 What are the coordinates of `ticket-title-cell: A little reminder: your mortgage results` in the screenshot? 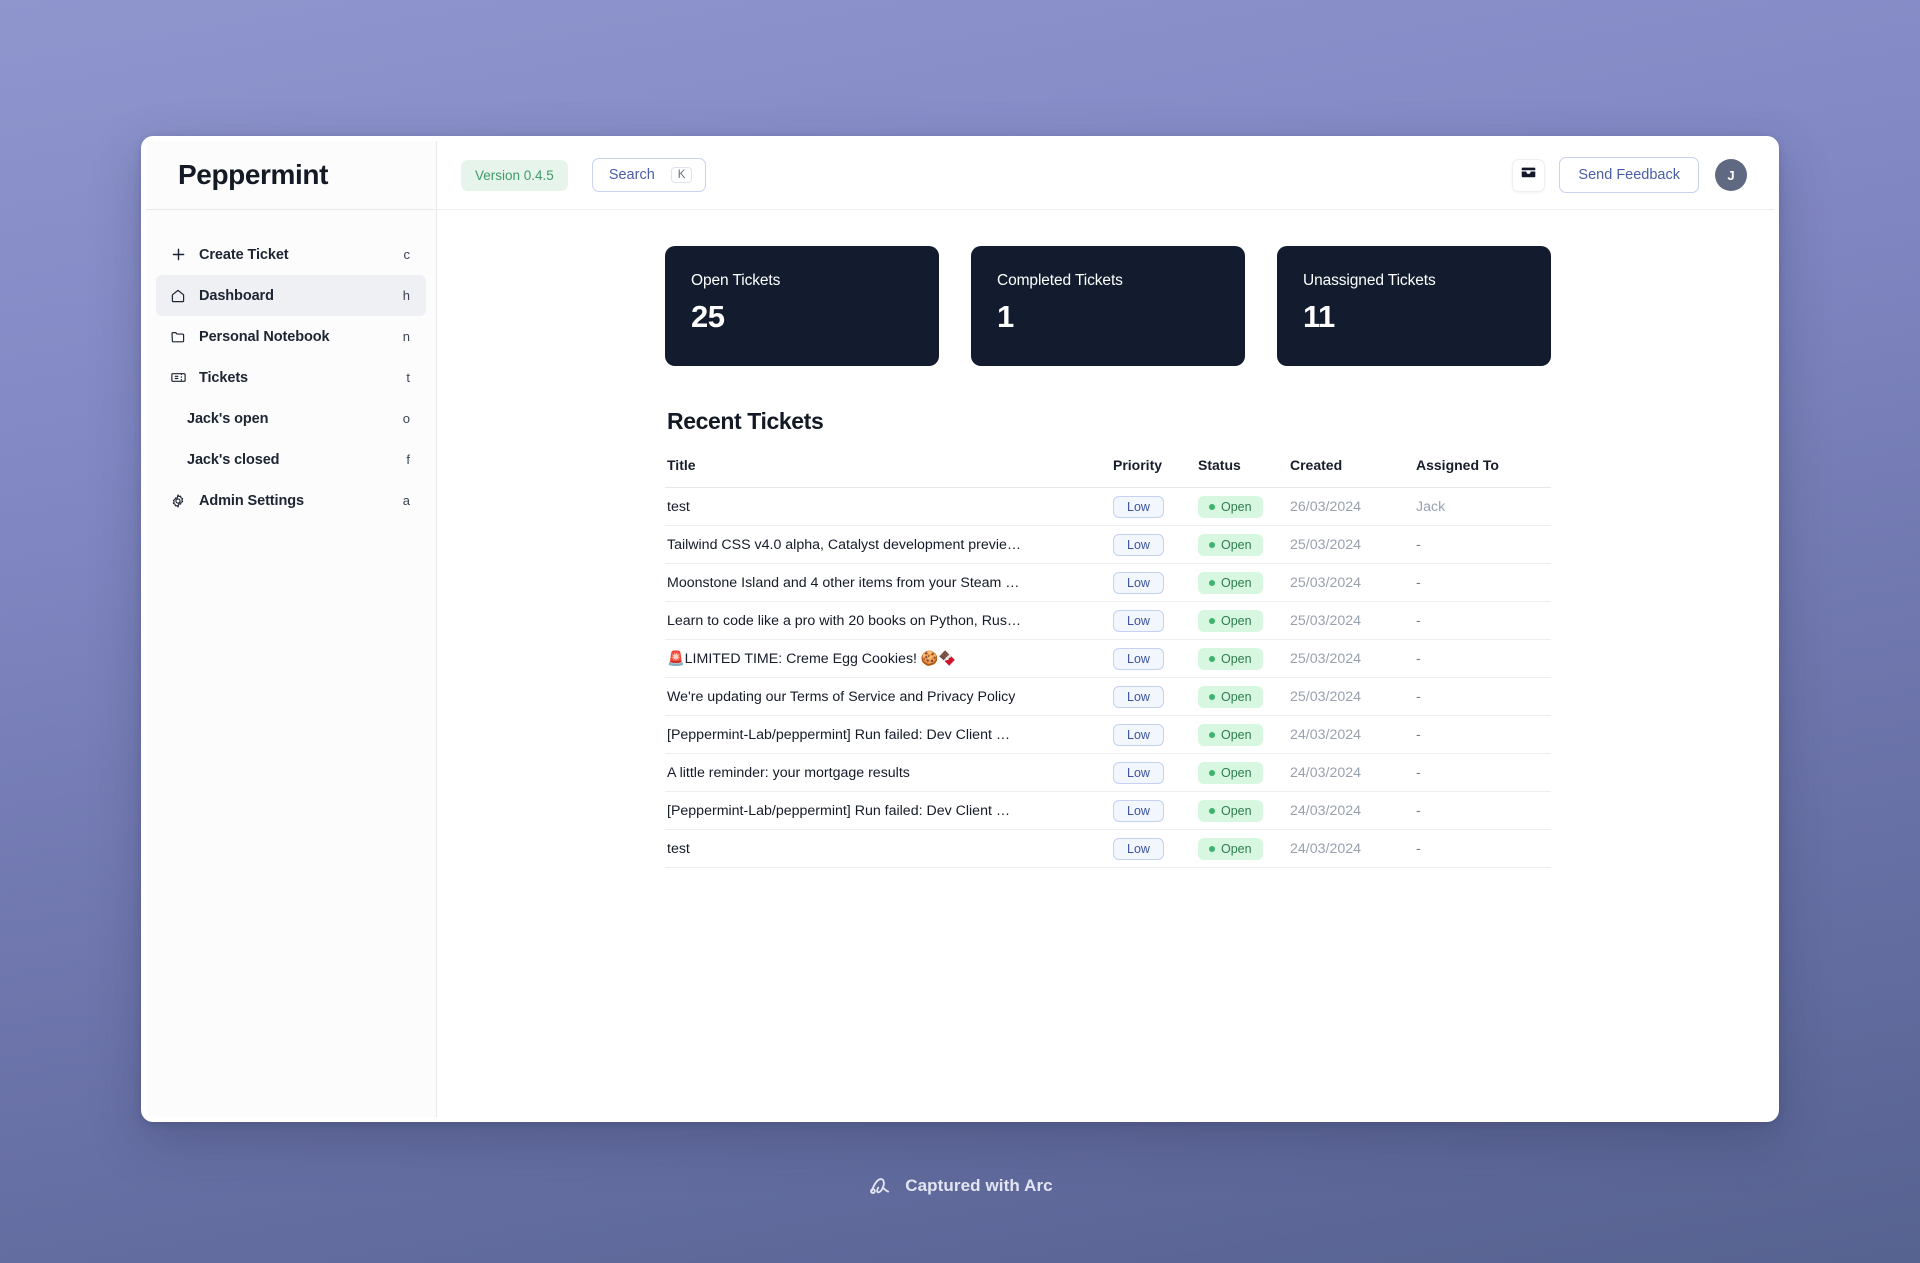 It's located at (888, 772).